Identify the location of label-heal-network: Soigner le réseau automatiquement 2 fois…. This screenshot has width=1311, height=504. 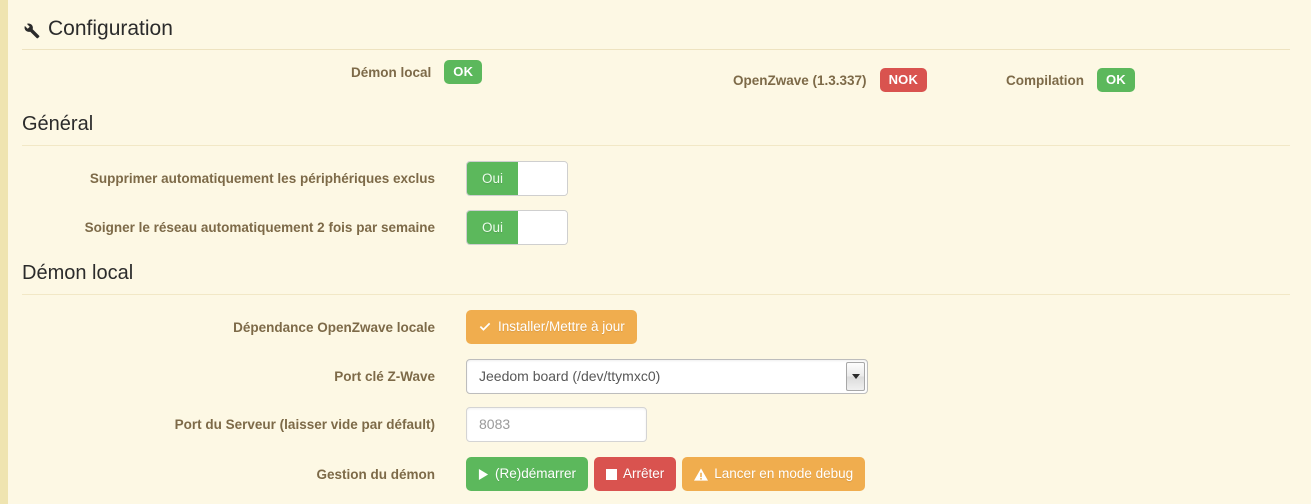
(259, 227).